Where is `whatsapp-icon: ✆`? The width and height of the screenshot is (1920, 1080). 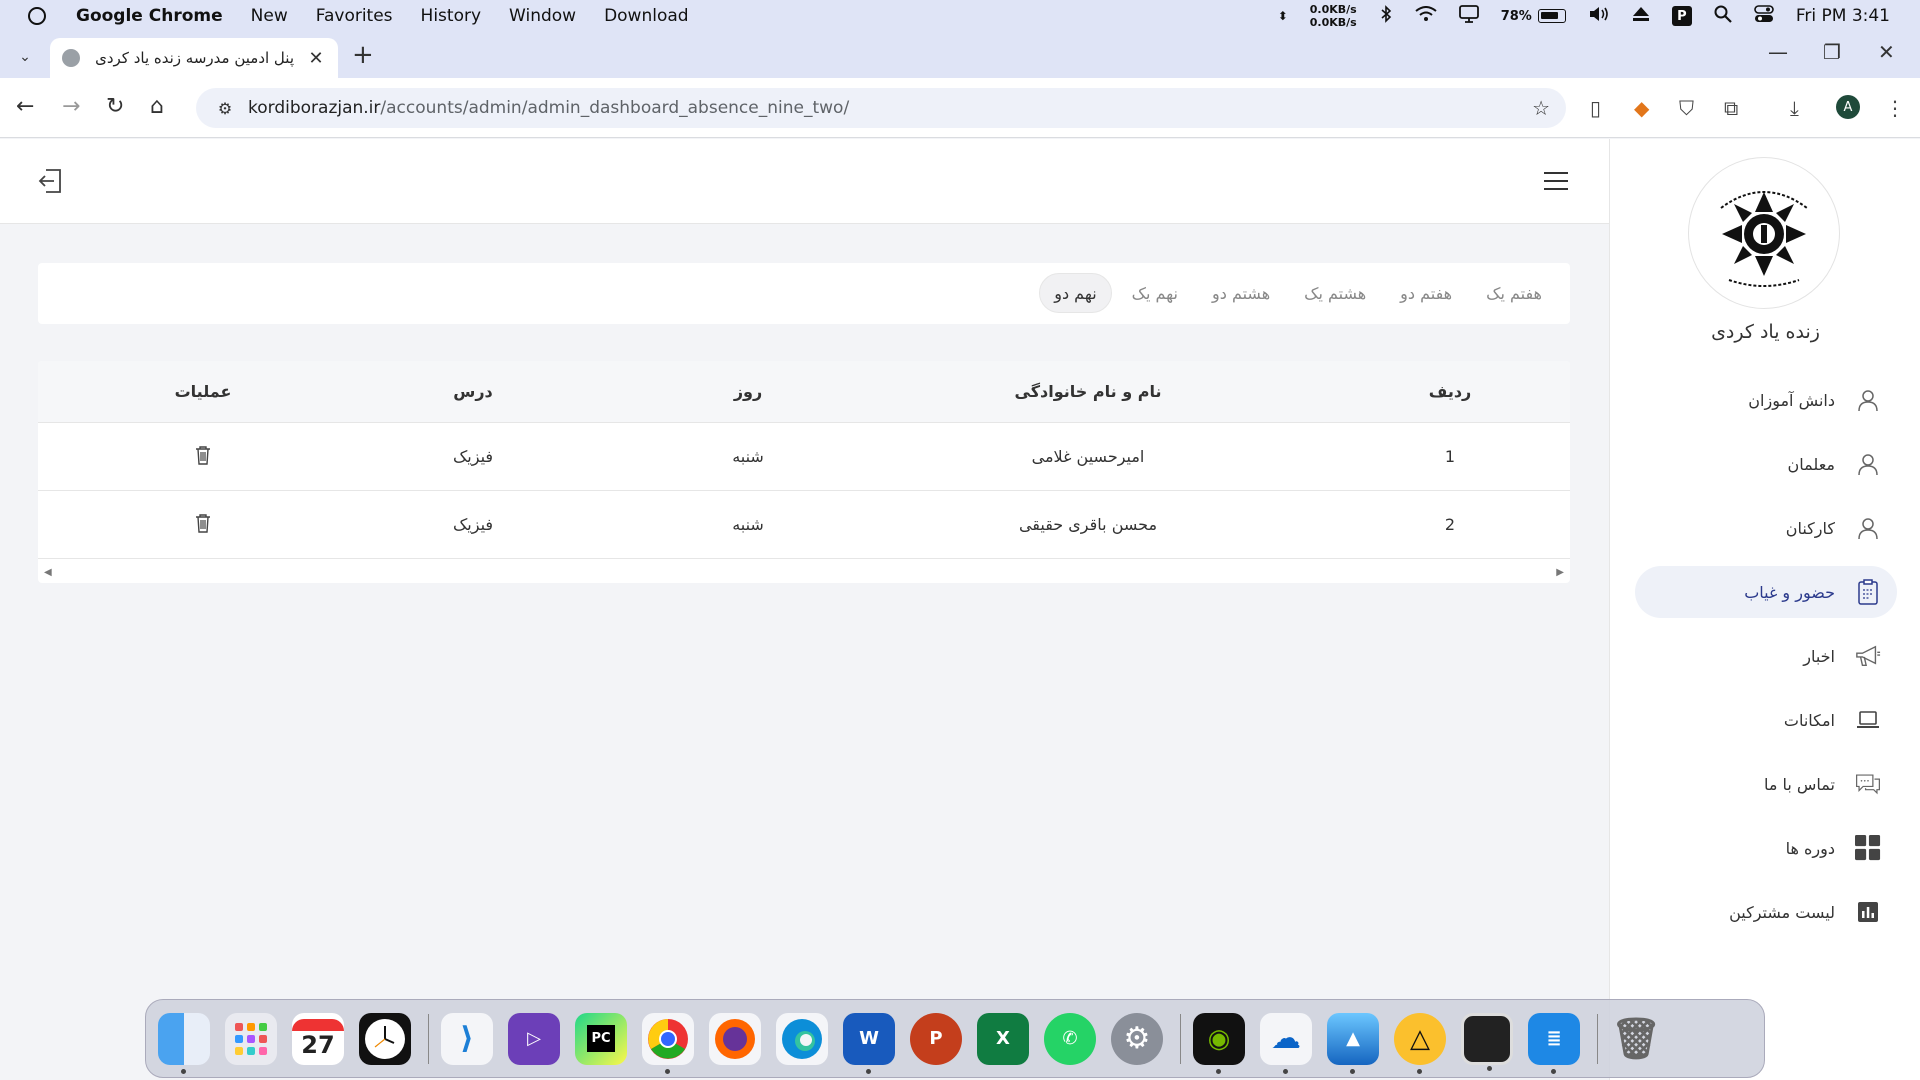
whatsapp-icon: ✆ is located at coordinates (1070, 1038).